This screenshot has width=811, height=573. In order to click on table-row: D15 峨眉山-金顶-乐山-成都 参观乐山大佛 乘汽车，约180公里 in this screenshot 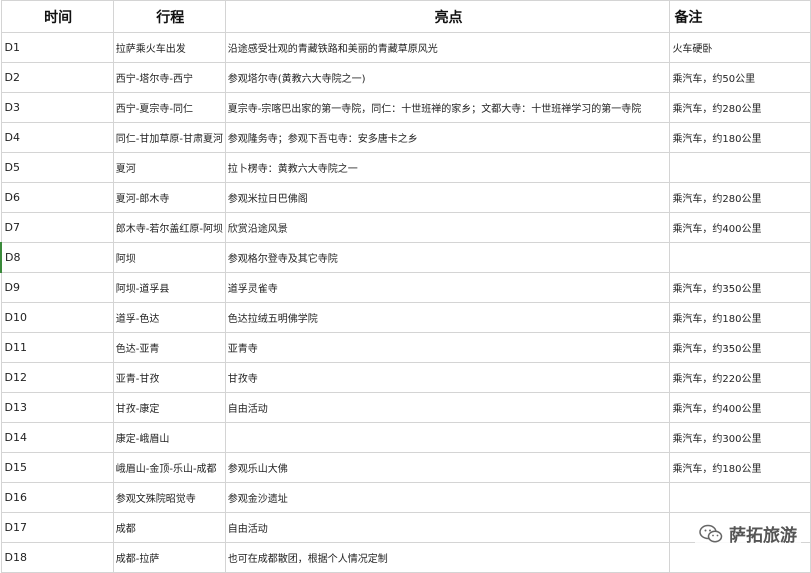, I will do `click(405, 467)`.